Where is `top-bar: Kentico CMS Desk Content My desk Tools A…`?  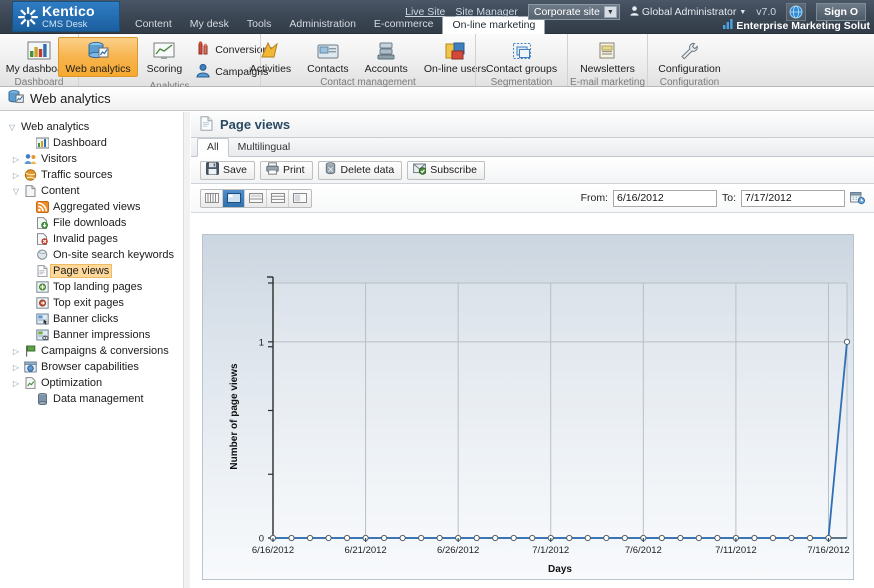
top-bar: Kentico CMS Desk Content My desk Tools A… is located at coordinates (437, 17).